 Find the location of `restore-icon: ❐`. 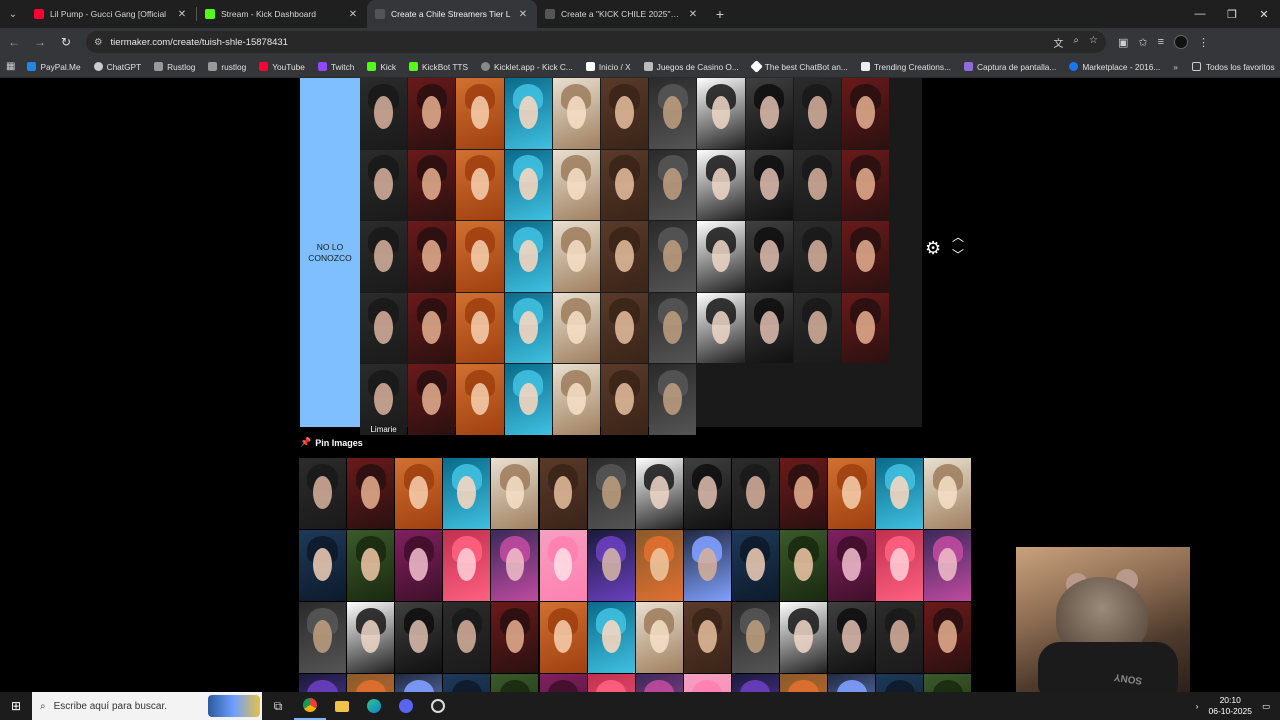

restore-icon: ❐ is located at coordinates (1232, 14).